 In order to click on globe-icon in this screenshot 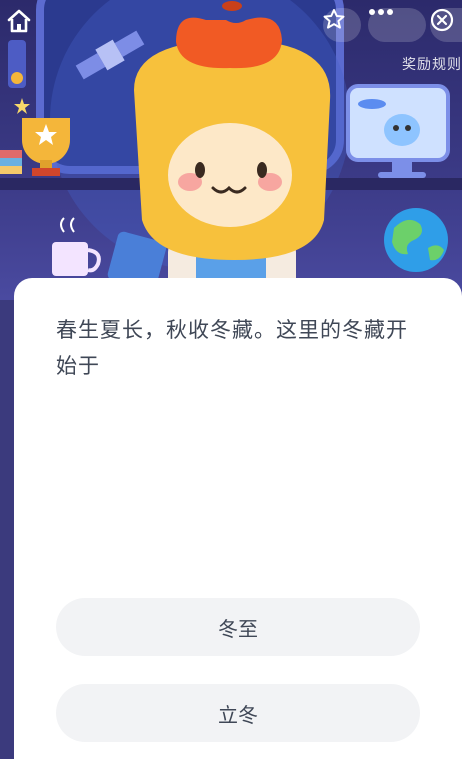, I will do `click(416, 240)`.